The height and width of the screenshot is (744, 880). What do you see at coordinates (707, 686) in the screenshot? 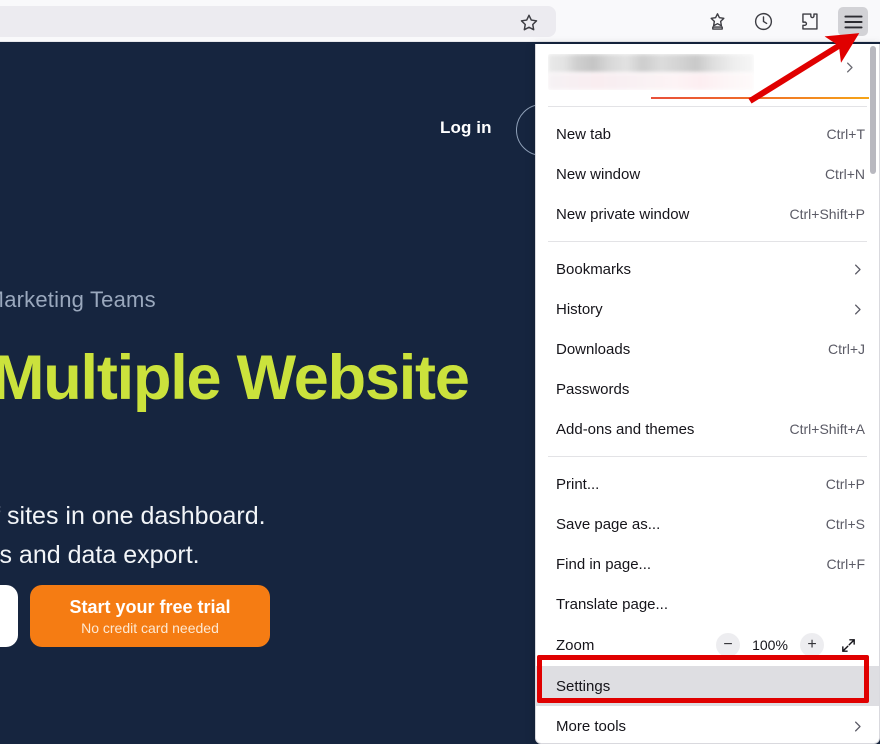
I see `menu-item-settings: Settings` at bounding box center [707, 686].